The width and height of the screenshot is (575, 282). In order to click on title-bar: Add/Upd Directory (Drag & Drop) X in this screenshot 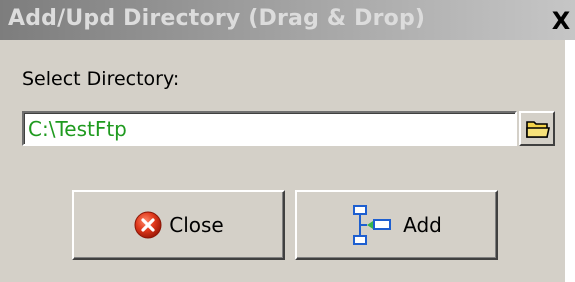, I will do `click(287, 20)`.